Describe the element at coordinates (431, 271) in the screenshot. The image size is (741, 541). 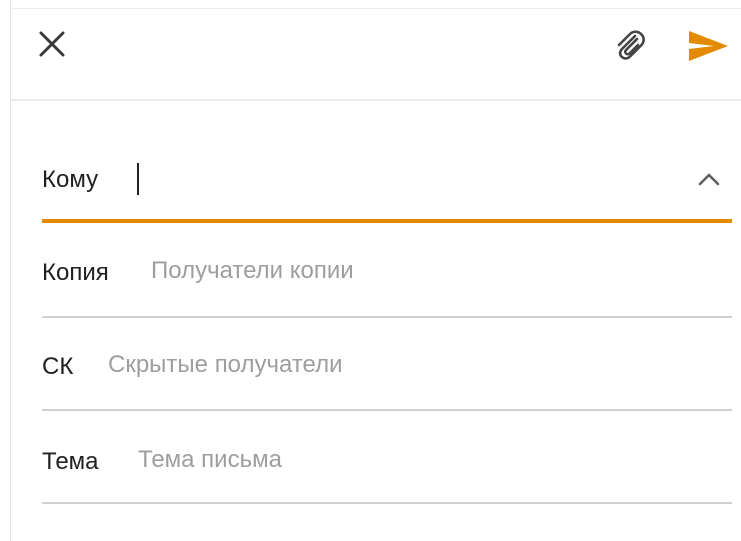
I see `cc-input` at that location.